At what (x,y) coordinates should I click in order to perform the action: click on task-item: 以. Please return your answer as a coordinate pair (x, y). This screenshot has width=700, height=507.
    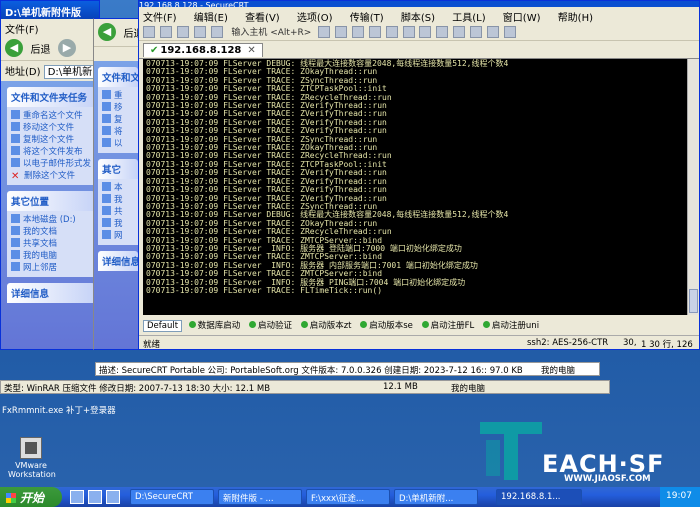
    Looking at the image, I should click on (118, 144).